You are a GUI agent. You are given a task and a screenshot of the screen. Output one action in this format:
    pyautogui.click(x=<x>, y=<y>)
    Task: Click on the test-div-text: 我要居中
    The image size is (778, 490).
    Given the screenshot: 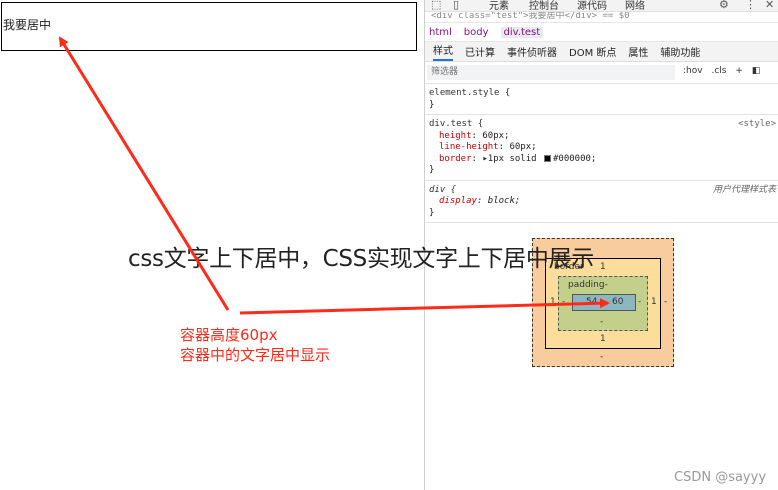 What is the action you would take?
    pyautogui.click(x=27, y=25)
    